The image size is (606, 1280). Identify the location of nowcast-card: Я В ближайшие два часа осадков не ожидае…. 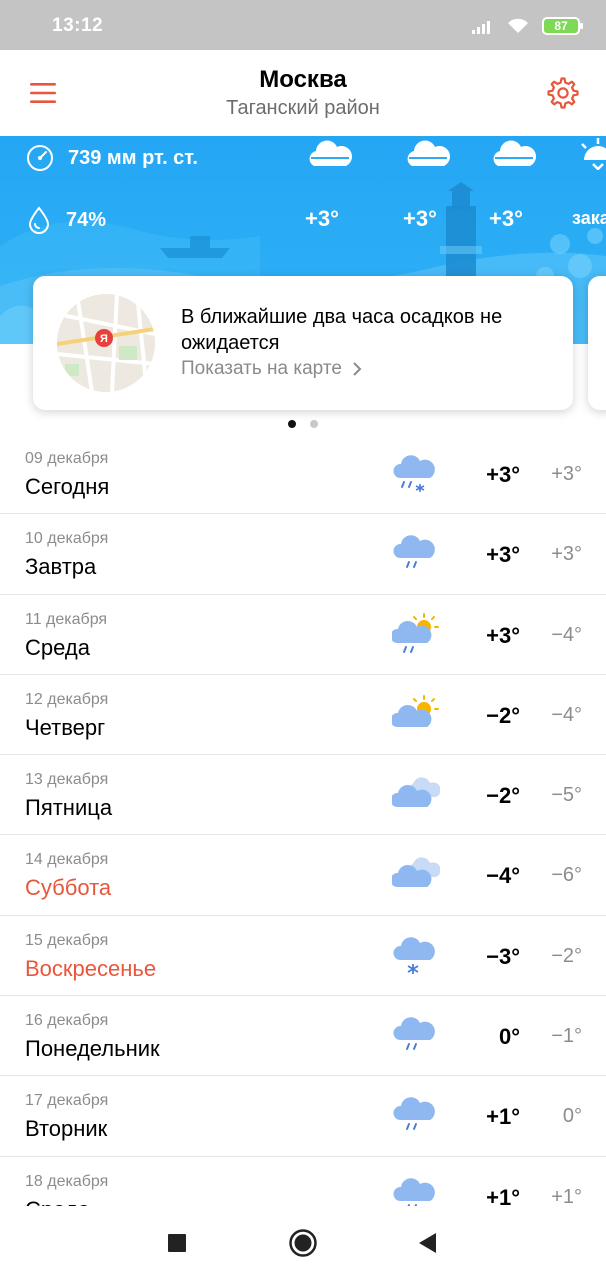
(303, 343).